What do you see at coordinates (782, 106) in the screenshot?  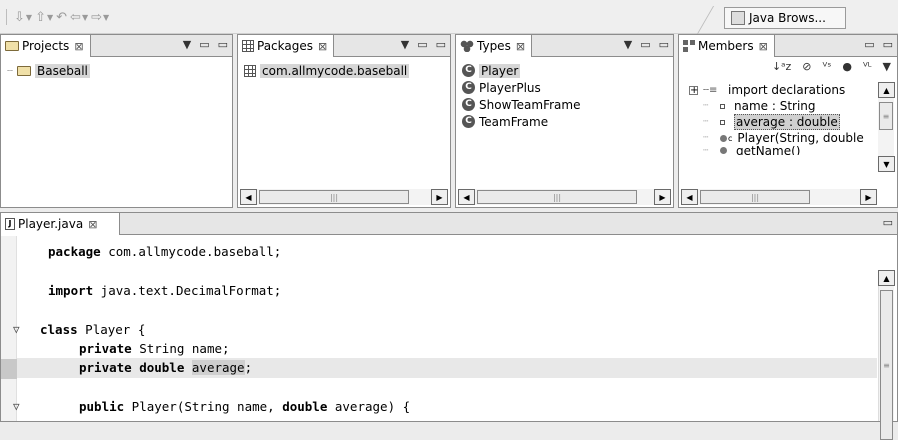 I see `tree-item-field: ┄ name : String` at bounding box center [782, 106].